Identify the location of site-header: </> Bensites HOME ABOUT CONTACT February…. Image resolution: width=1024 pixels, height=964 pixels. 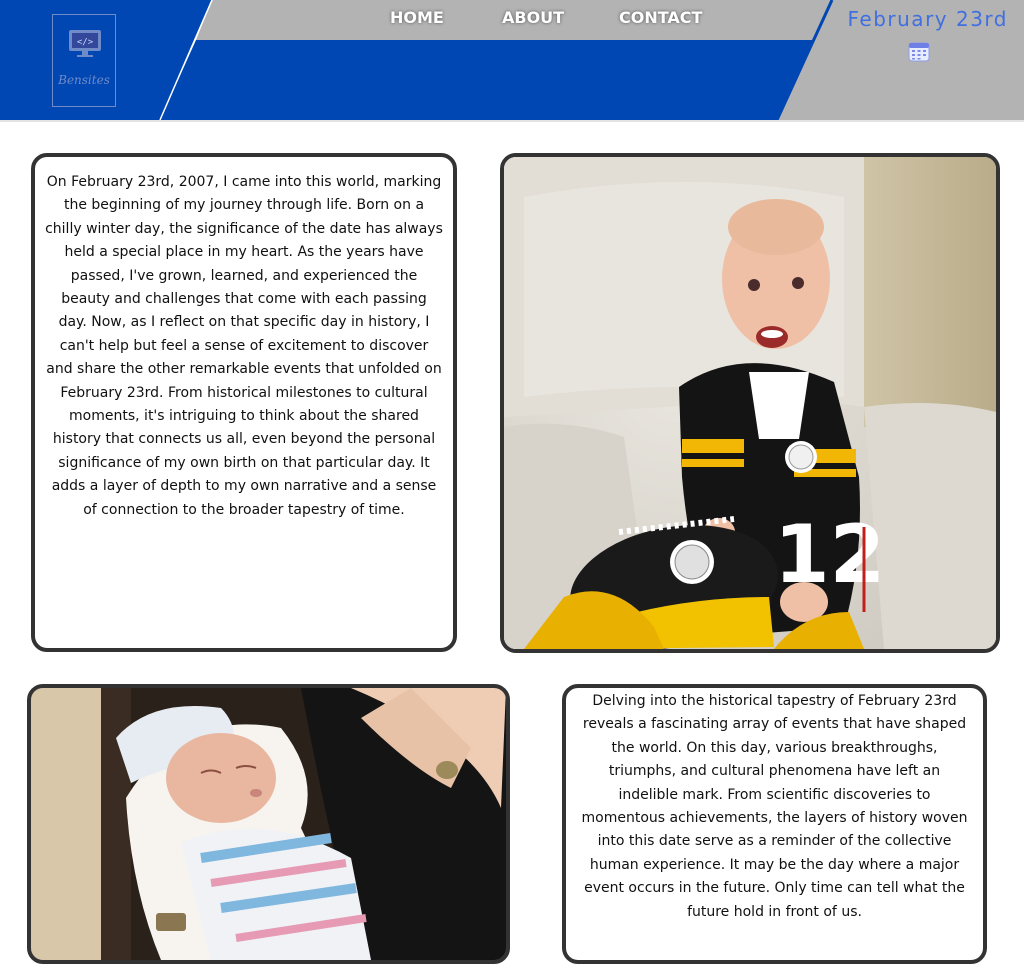
(512, 61).